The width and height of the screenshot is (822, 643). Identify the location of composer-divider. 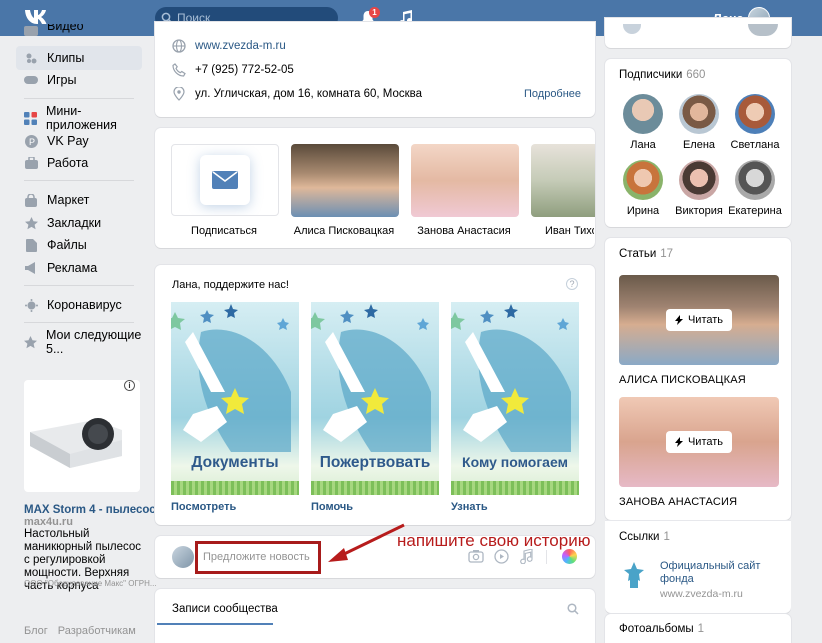
(546, 557).